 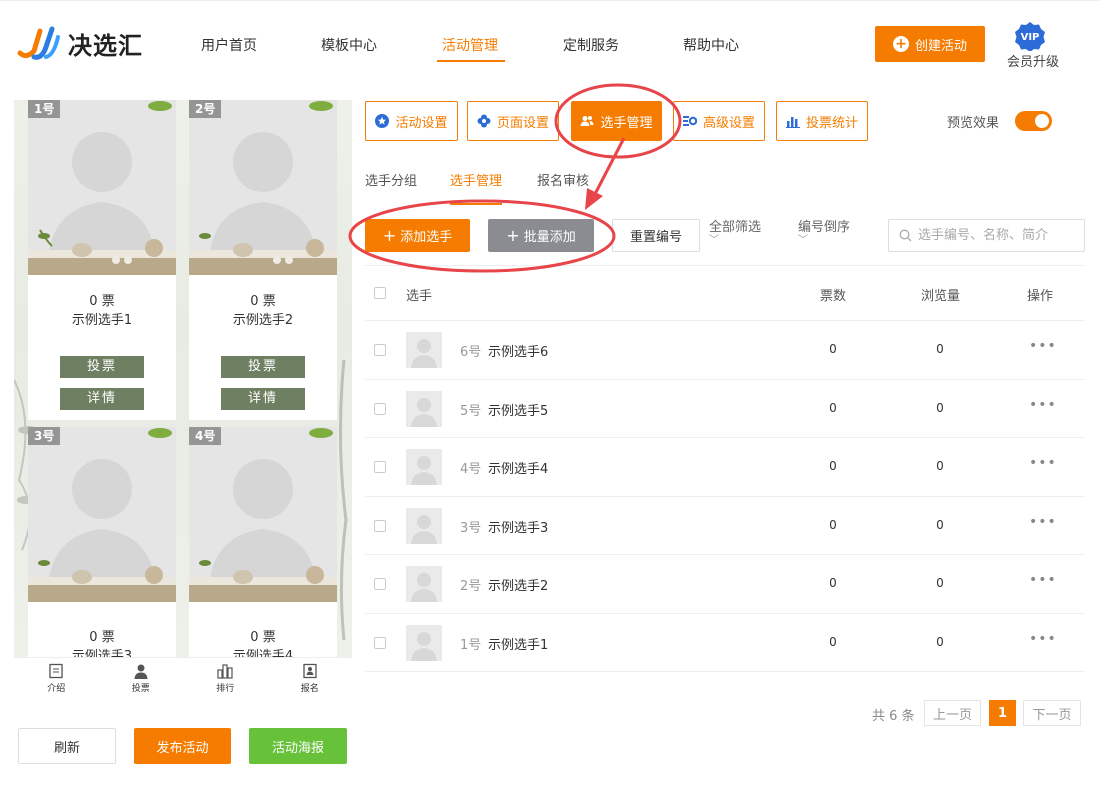 I want to click on player-card-2: 2号 0 票 示例选手2 投票 详情, so click(x=263, y=260).